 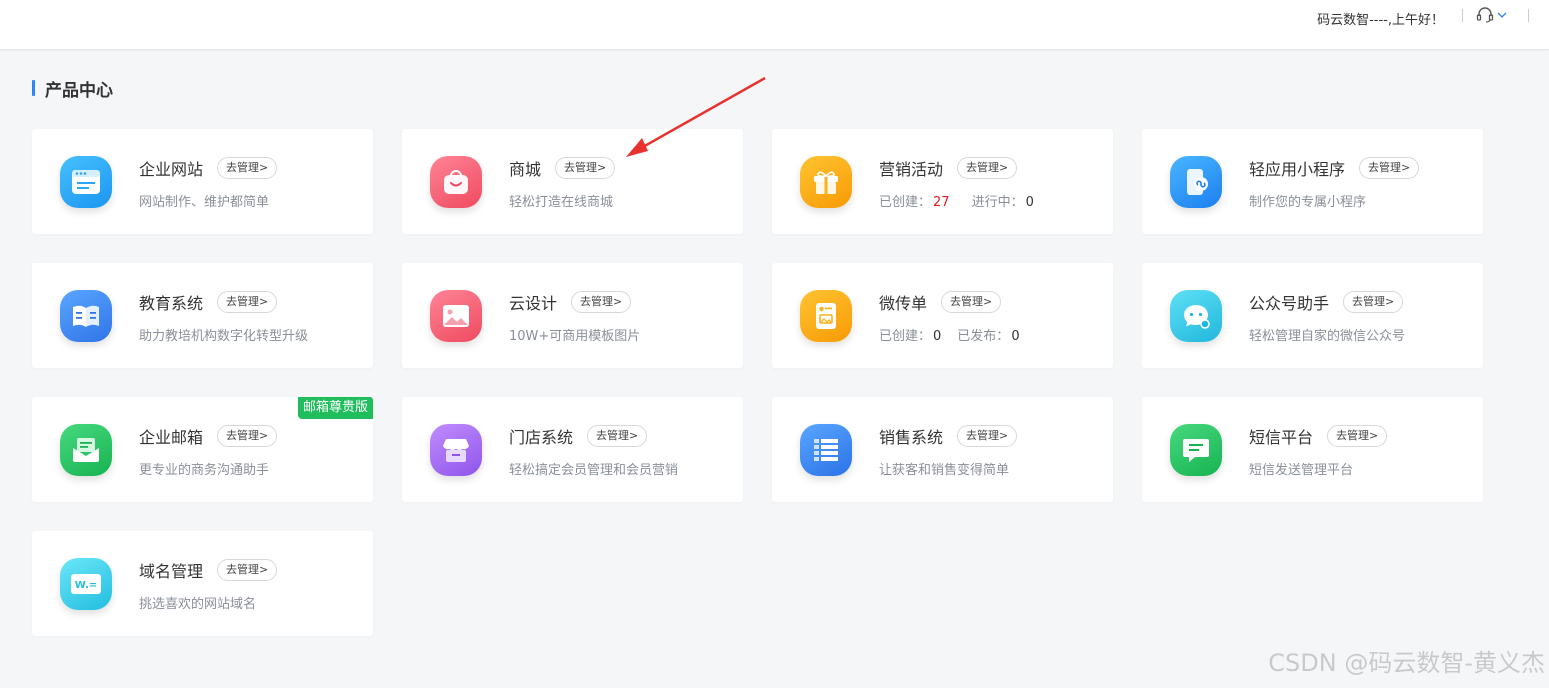 I want to click on section-title: 产品中心, so click(x=79, y=90).